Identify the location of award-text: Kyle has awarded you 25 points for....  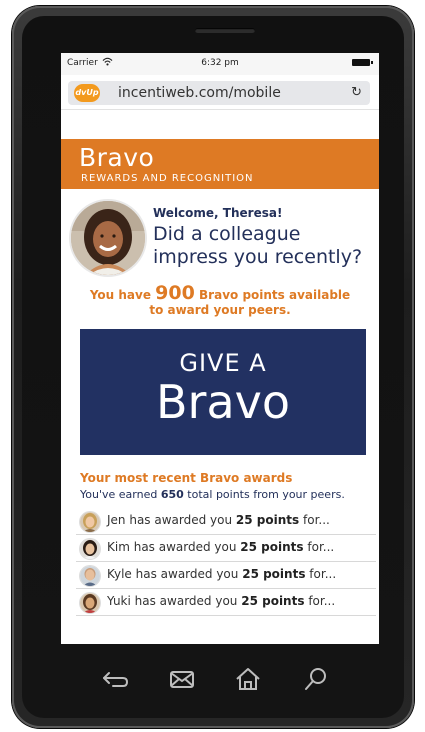
(221, 574).